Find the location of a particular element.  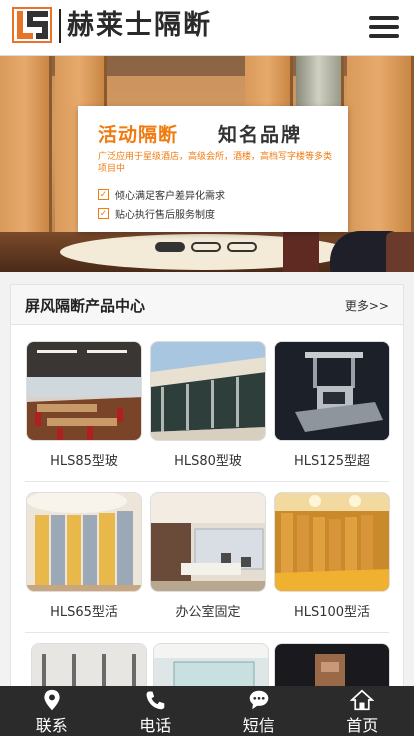

bottom-nav: 联系 电话 短信 首页 is located at coordinates (207, 711).